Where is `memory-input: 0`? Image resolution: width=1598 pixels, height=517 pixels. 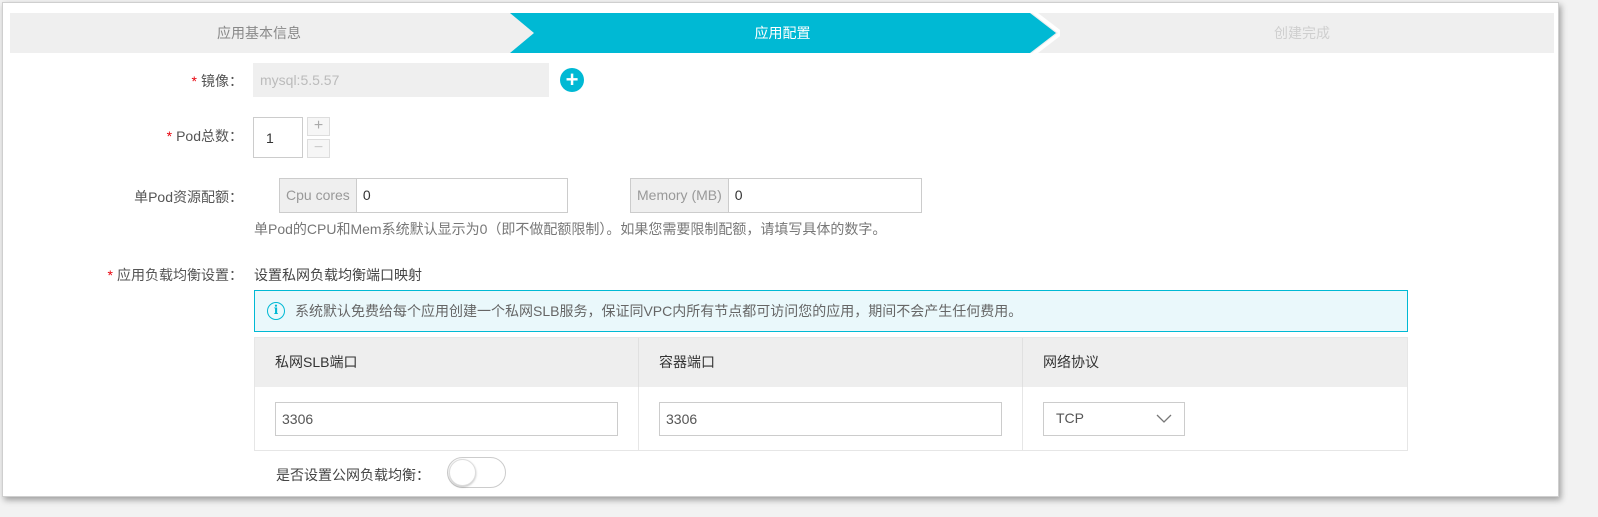
memory-input: 0 is located at coordinates (824, 195).